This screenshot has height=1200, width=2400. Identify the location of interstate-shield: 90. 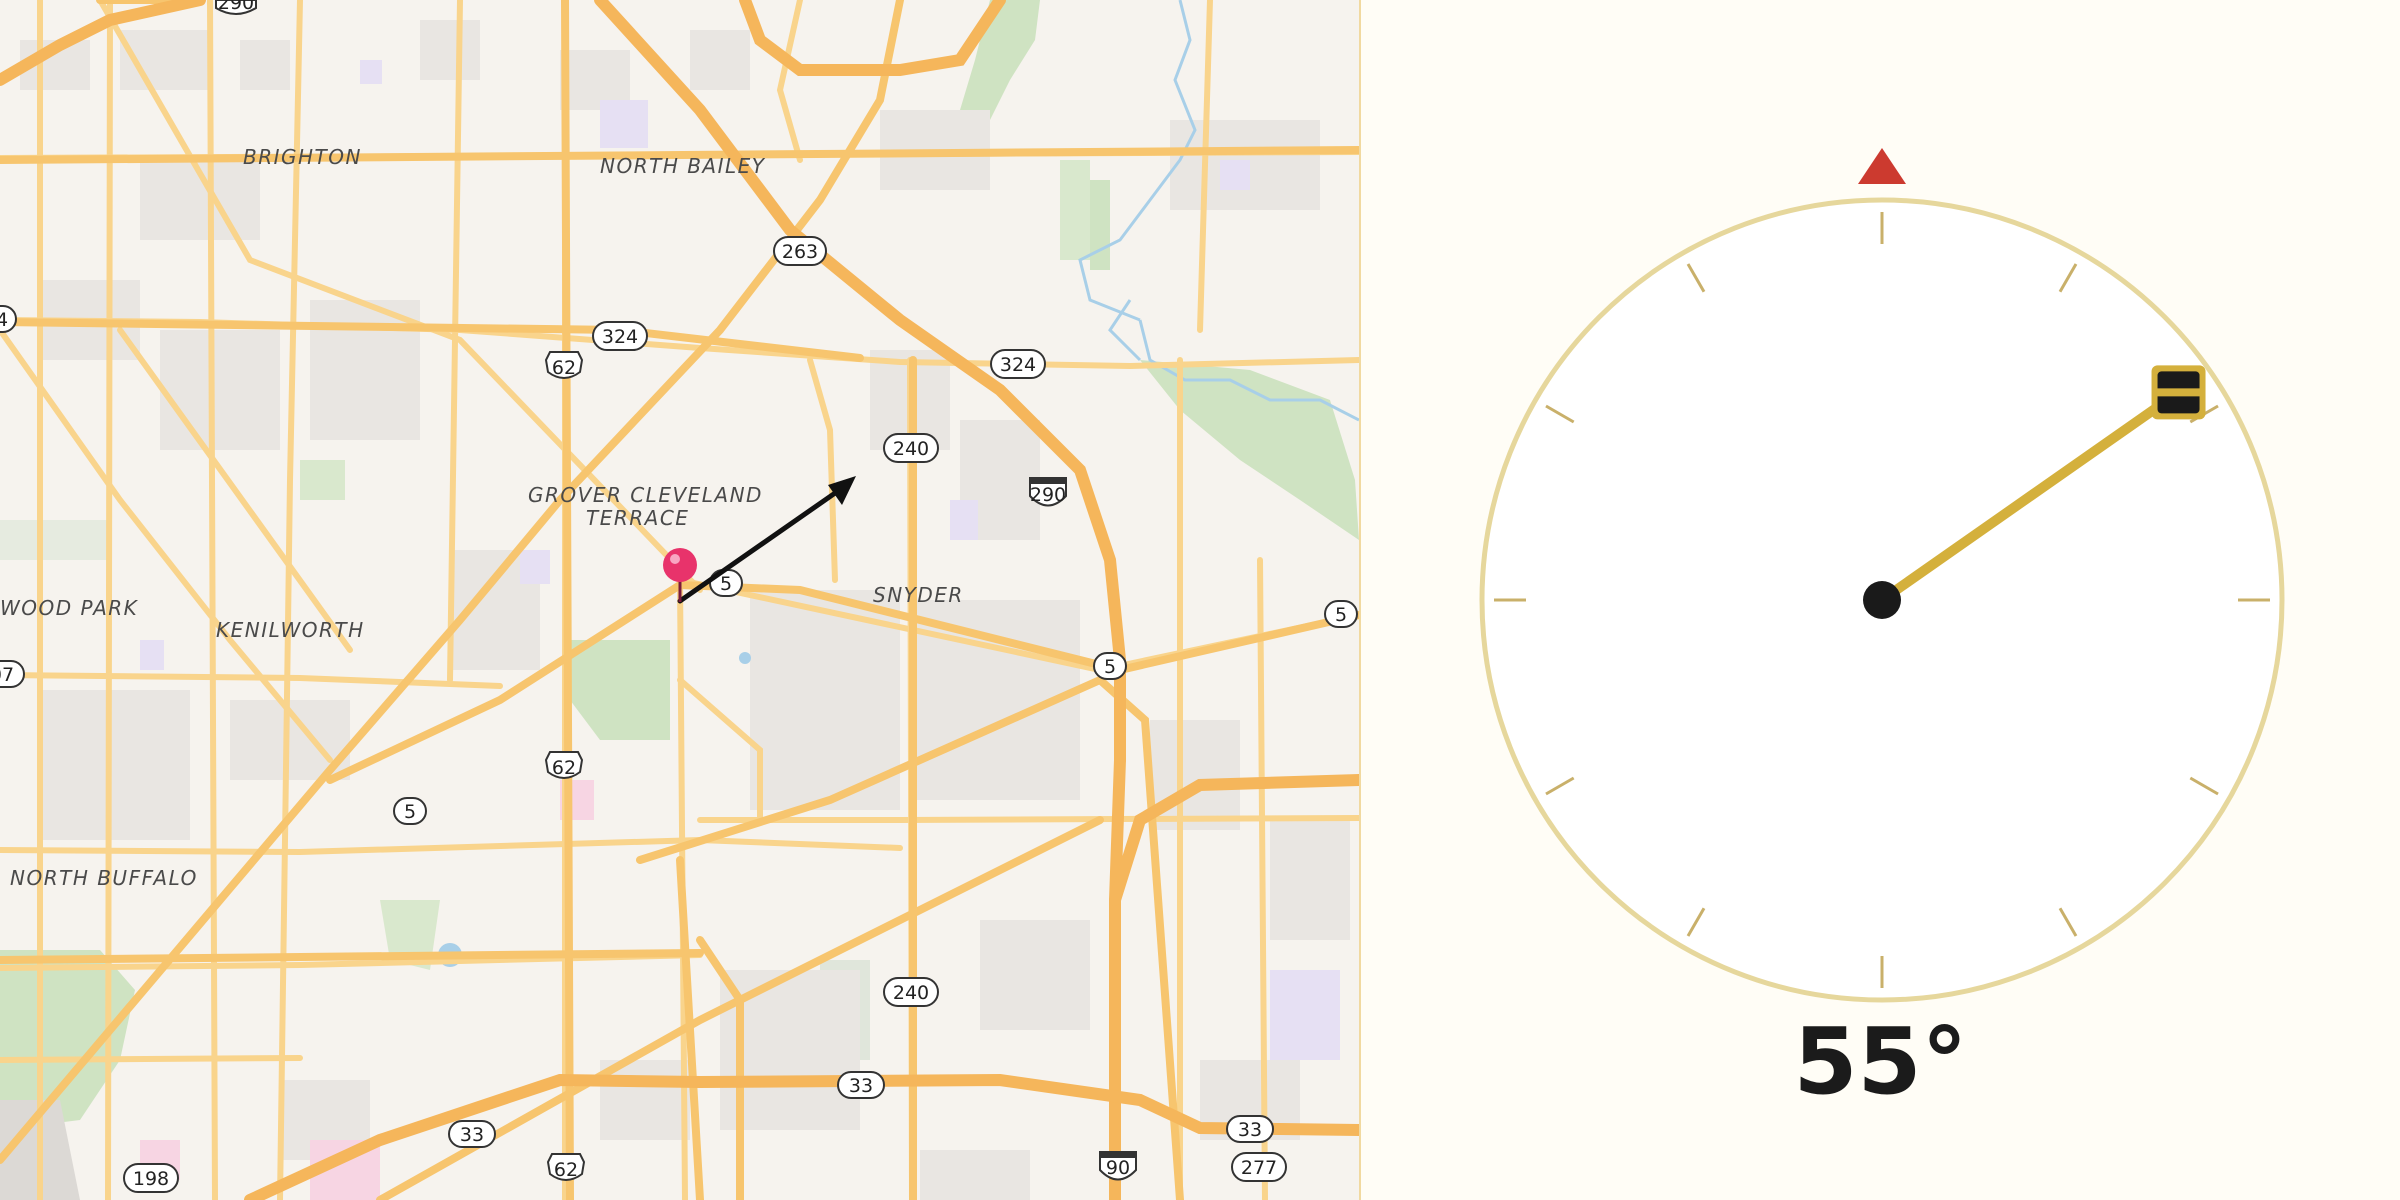
(1118, 1166).